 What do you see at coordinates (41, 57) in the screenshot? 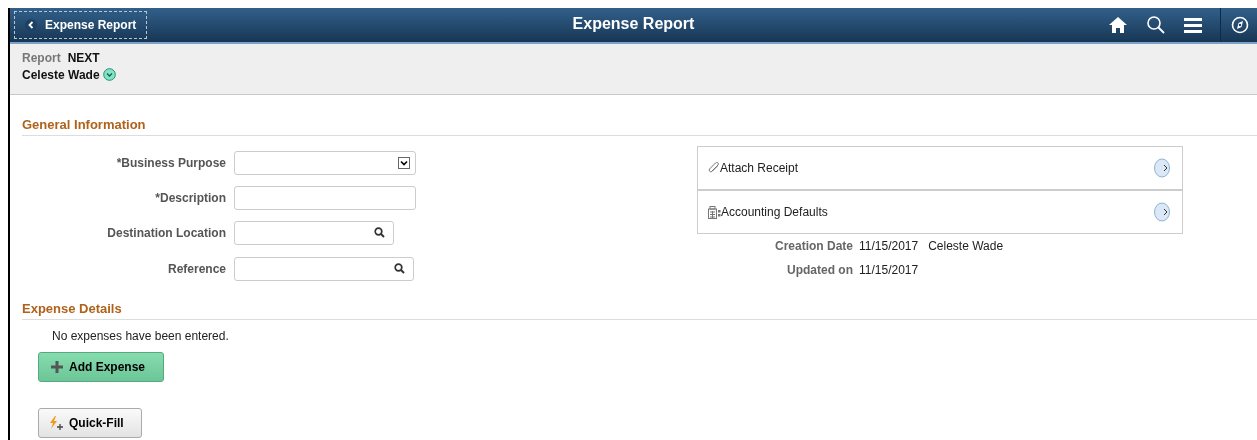
I see `report-label: Report` at bounding box center [41, 57].